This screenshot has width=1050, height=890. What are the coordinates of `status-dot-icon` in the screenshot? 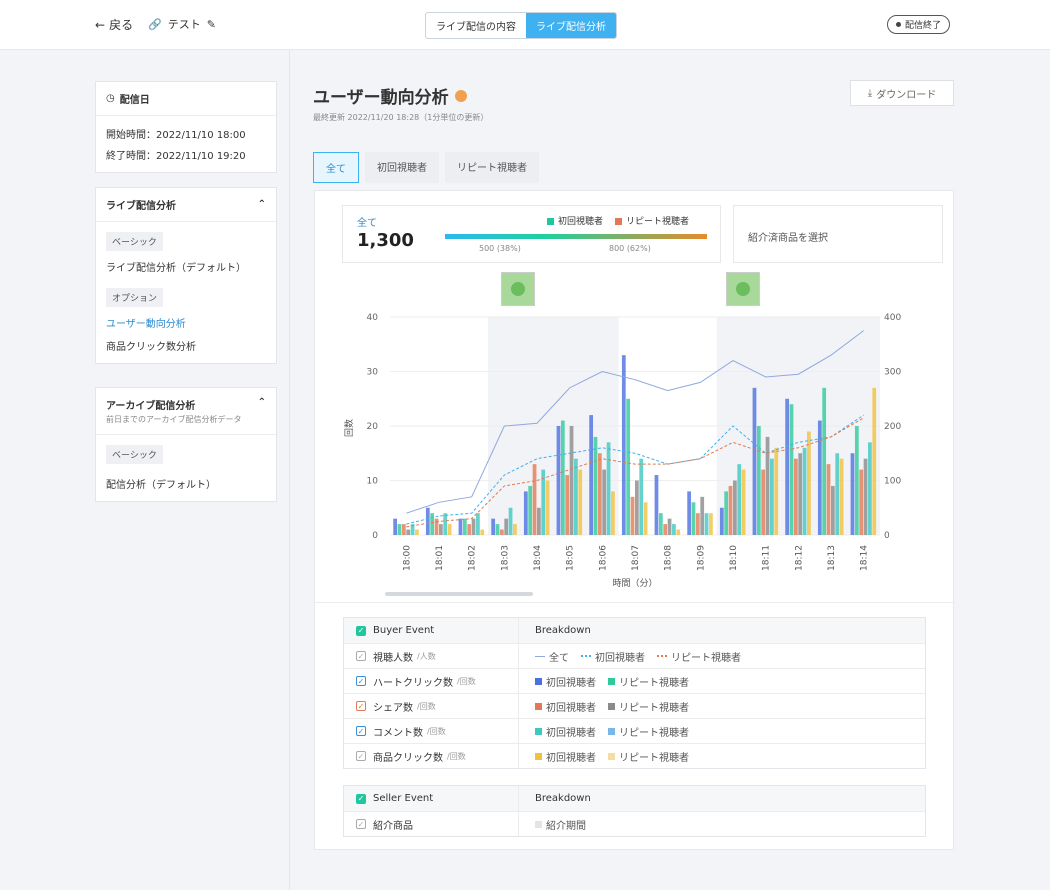 It's located at (898, 24).